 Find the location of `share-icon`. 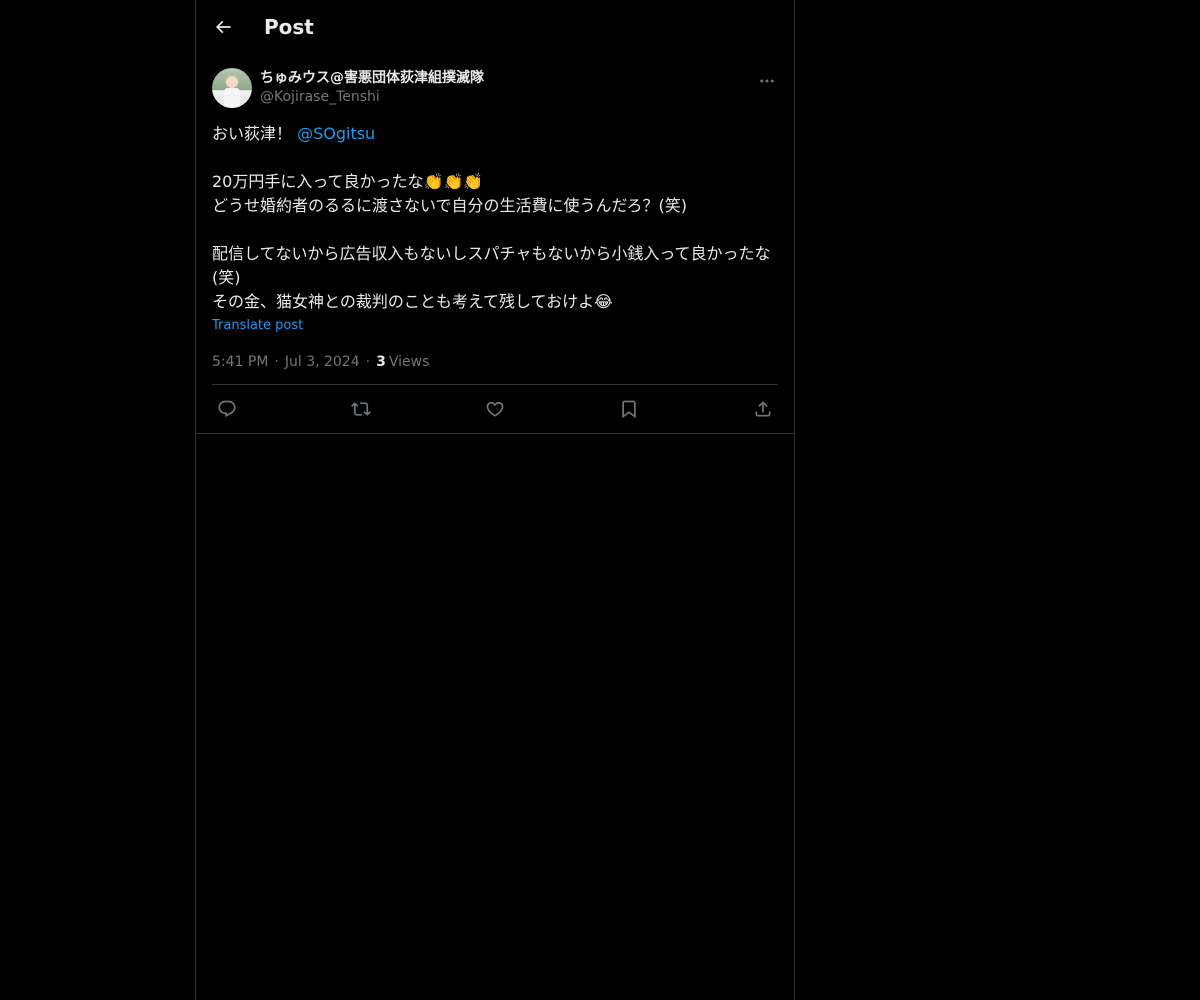

share-icon is located at coordinates (763, 409).